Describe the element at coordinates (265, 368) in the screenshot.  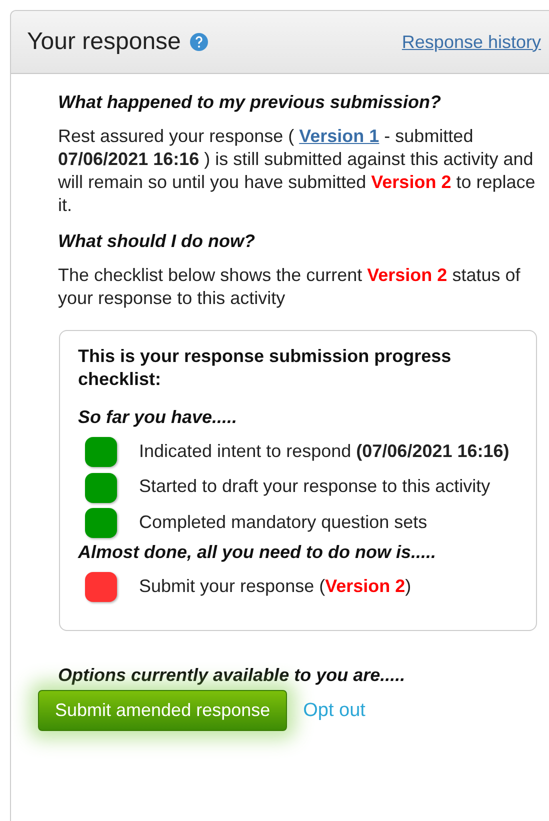
I see `checklist-title: This is your response submission progress checklist:` at that location.